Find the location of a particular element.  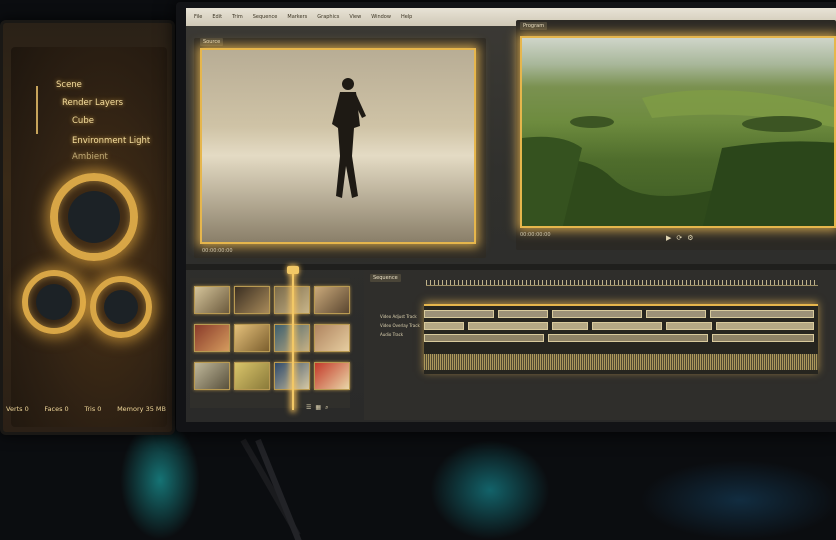

settings-icon: ⚙ is located at coordinates (690, 238).